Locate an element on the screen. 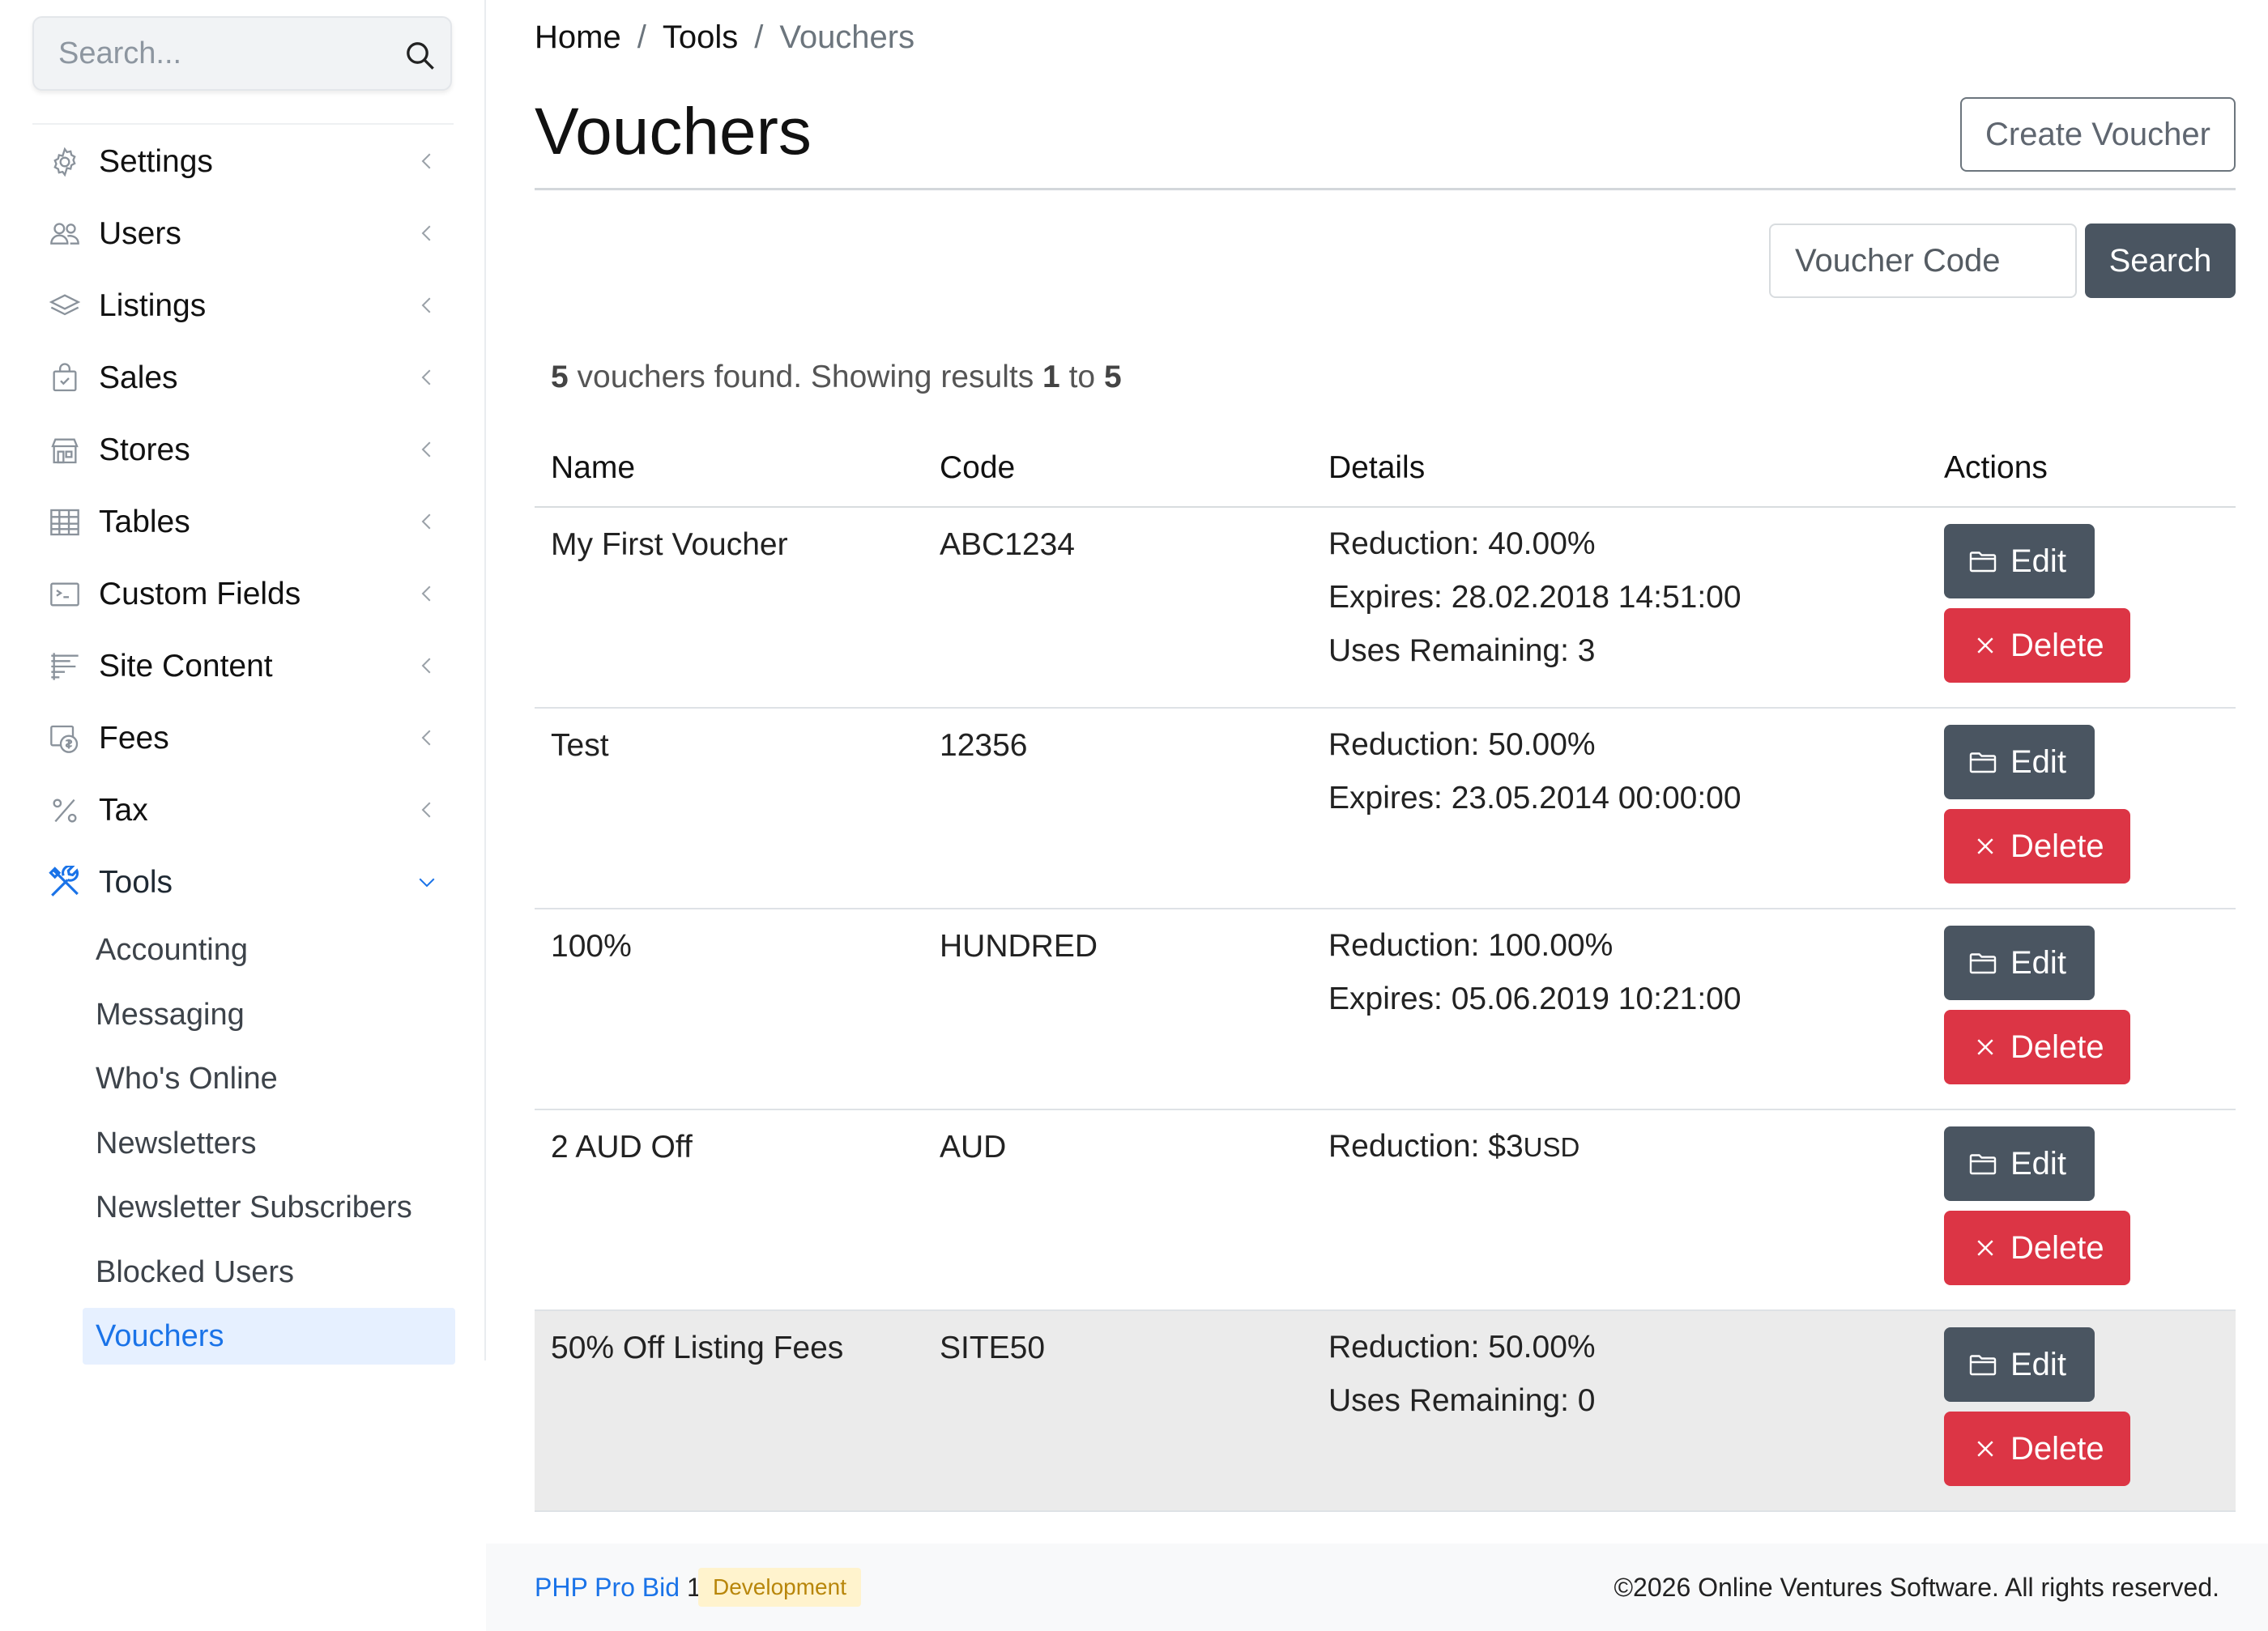 Image resolution: width=2268 pixels, height=1631 pixels. table-header-row: Name Code Details Actions is located at coordinates (1385, 468).